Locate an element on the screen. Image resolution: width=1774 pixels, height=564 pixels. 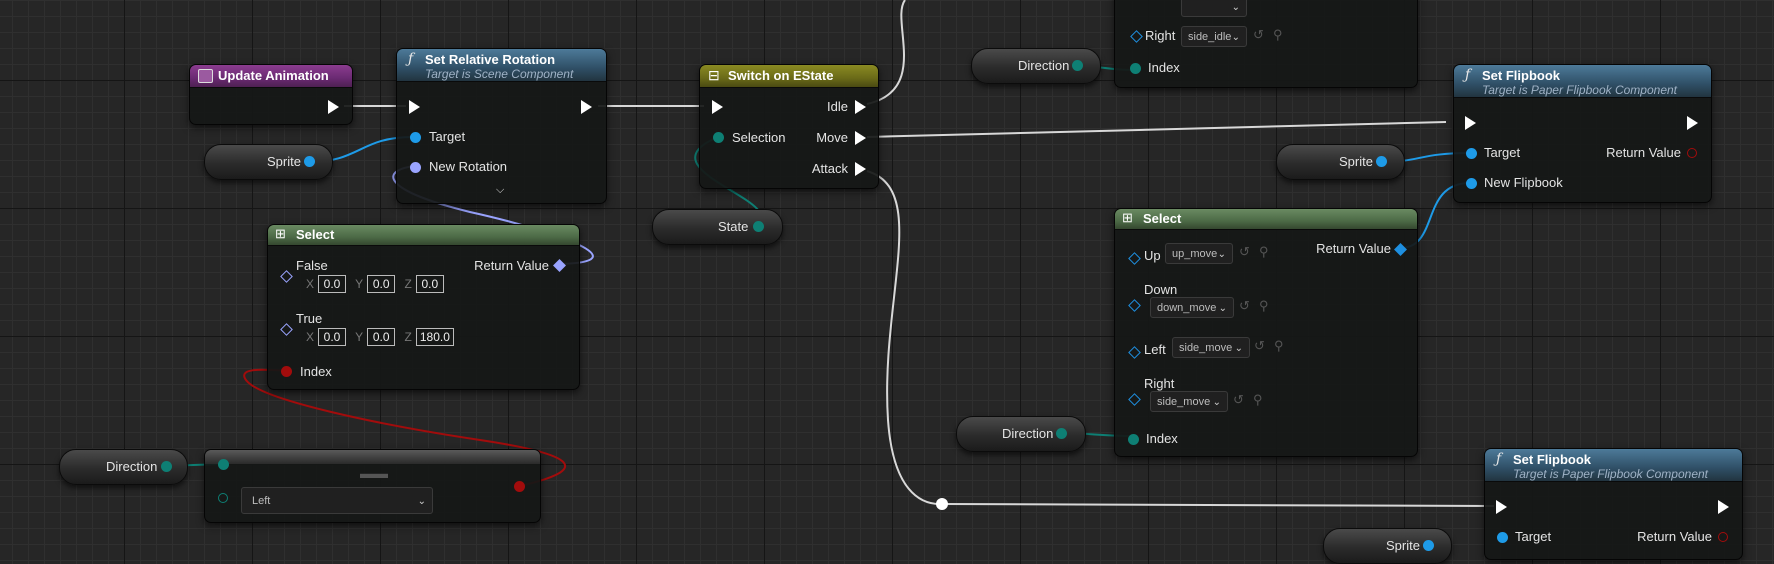
enum-value-dropdown: Left ⌄ is located at coordinates (337, 500).